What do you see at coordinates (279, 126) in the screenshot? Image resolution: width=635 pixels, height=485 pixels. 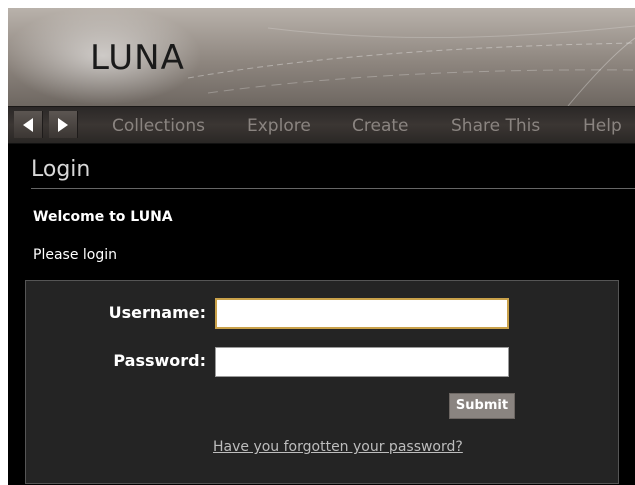 I see `nav-explore: Explore` at bounding box center [279, 126].